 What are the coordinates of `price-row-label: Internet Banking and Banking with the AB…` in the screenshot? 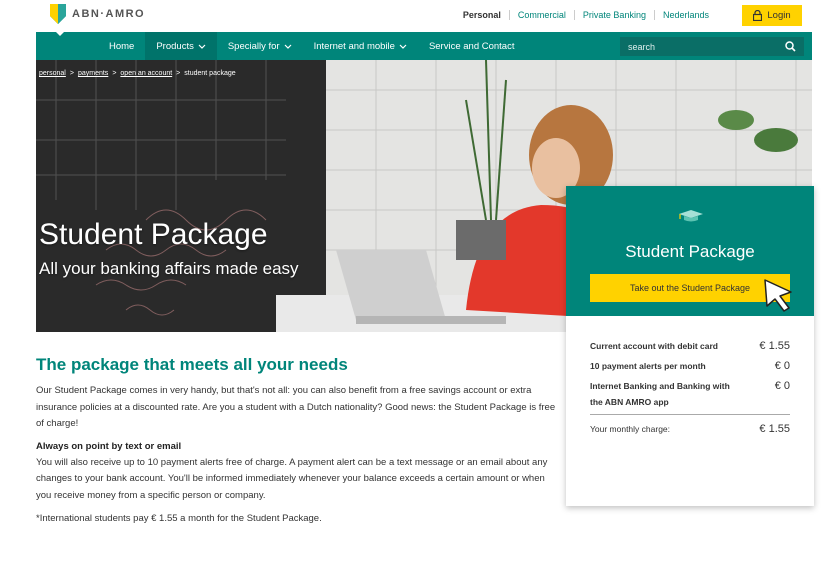 It's located at (660, 394).